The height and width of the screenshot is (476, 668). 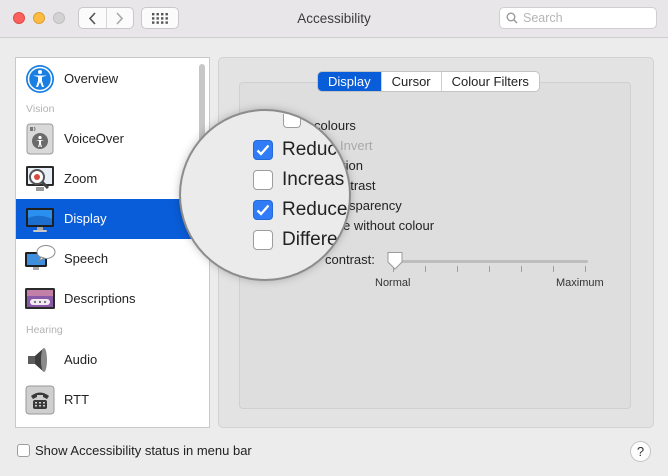 I want to click on sidebar-item-label: Overview, so click(x=91, y=78).